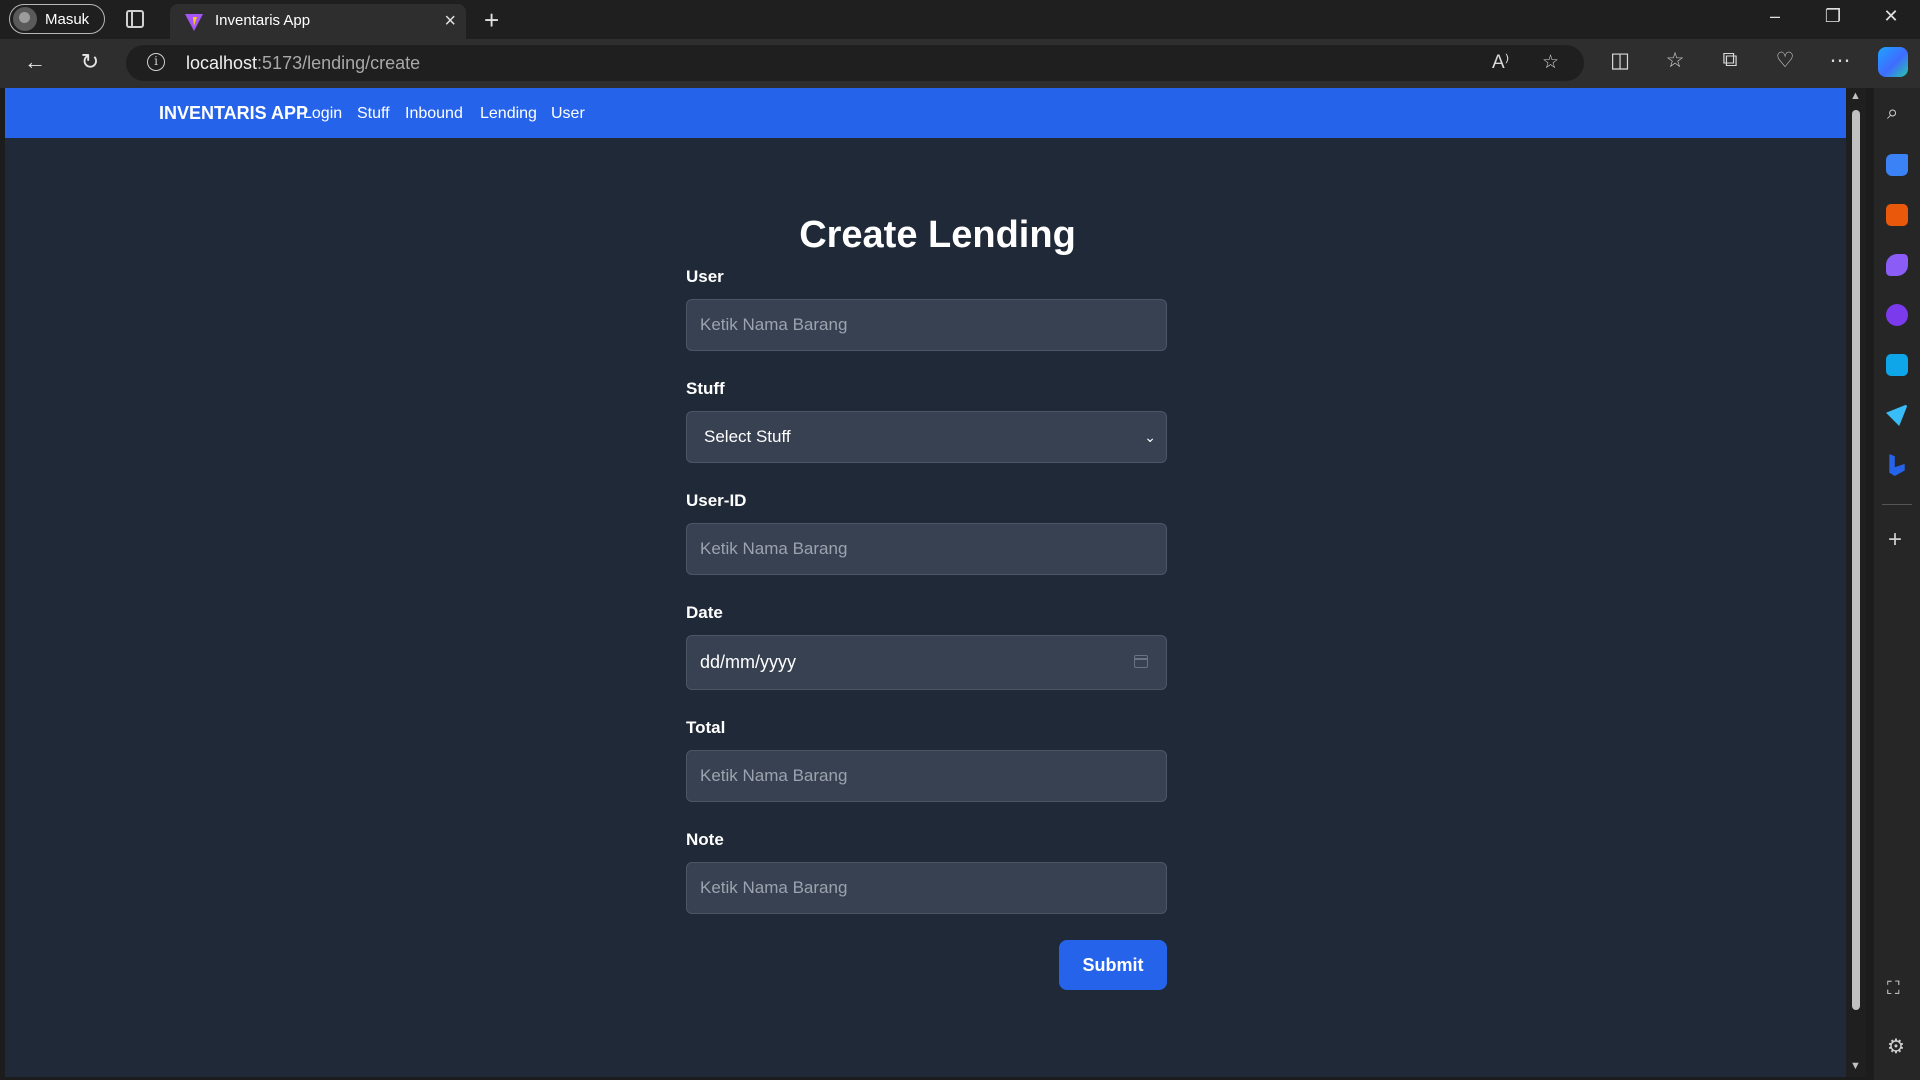  I want to click on close-window-icon: ✕, so click(1891, 16).